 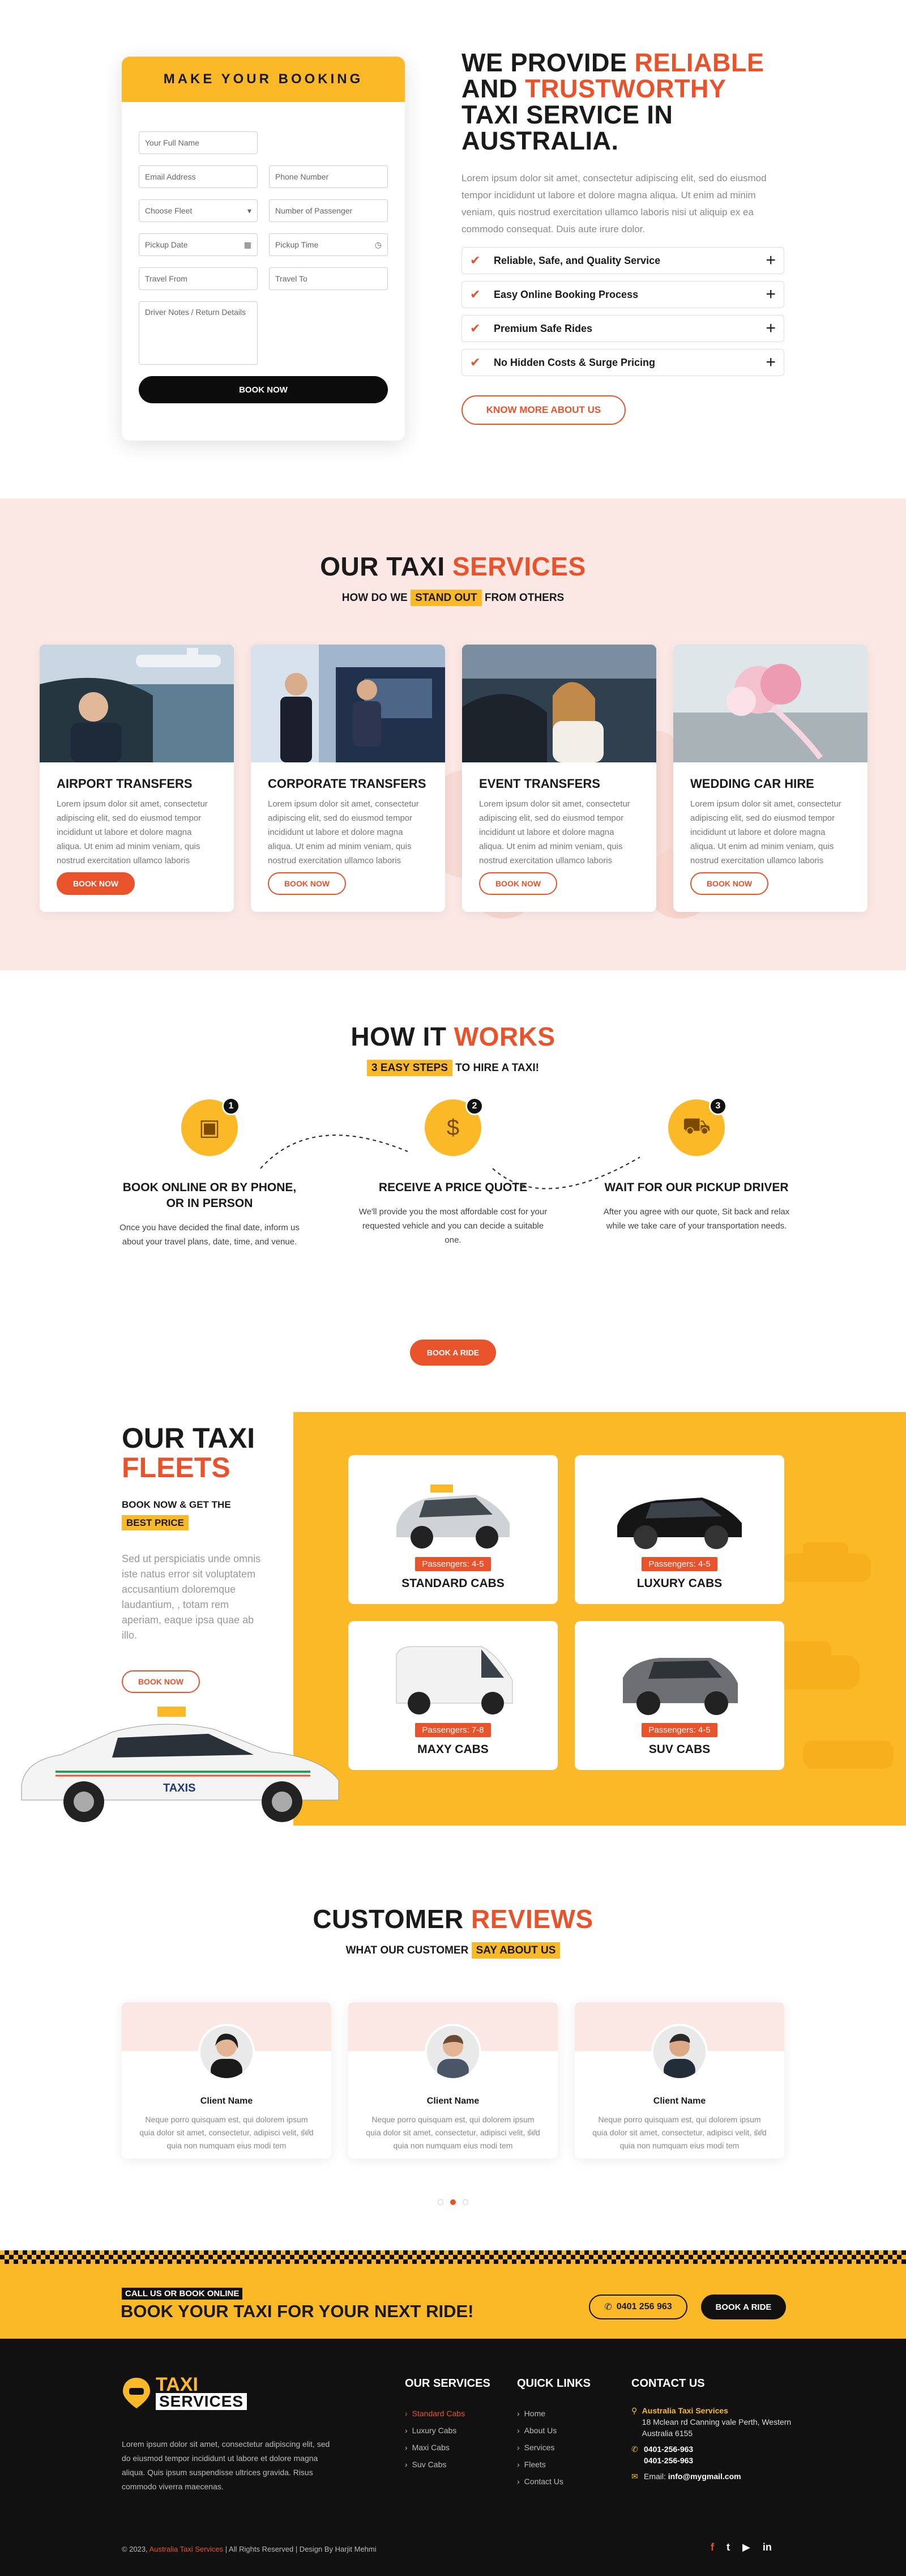 I want to click on driver-notes-textarea: Driver Notes / Return Details, so click(x=198, y=333).